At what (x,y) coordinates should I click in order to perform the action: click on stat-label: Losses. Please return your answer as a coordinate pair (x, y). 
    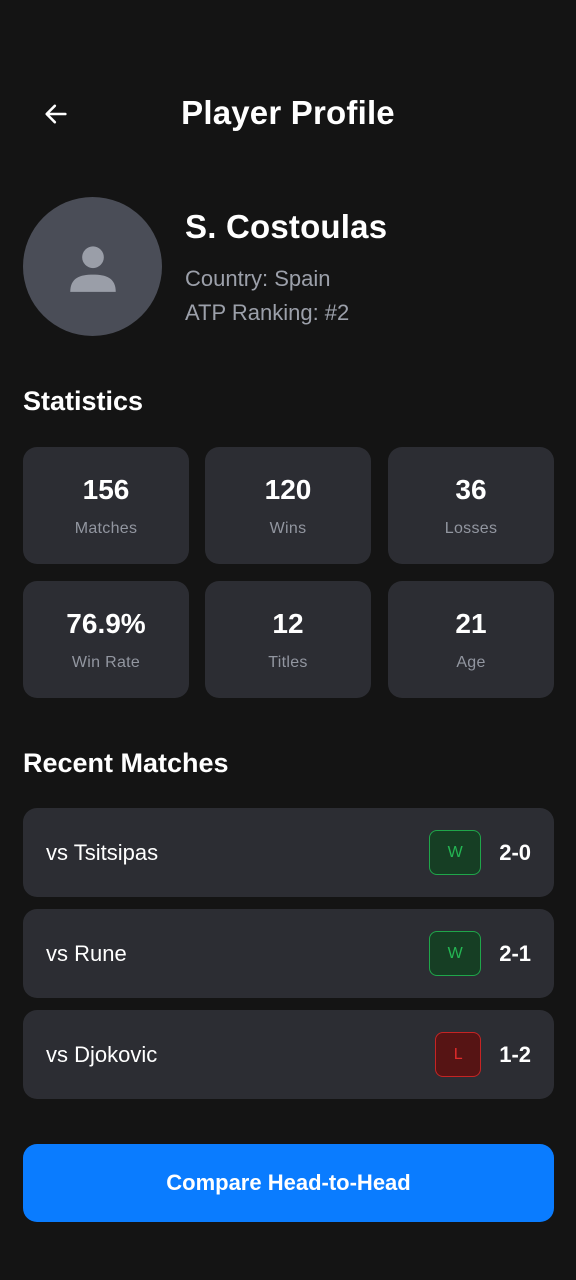
    Looking at the image, I should click on (471, 528).